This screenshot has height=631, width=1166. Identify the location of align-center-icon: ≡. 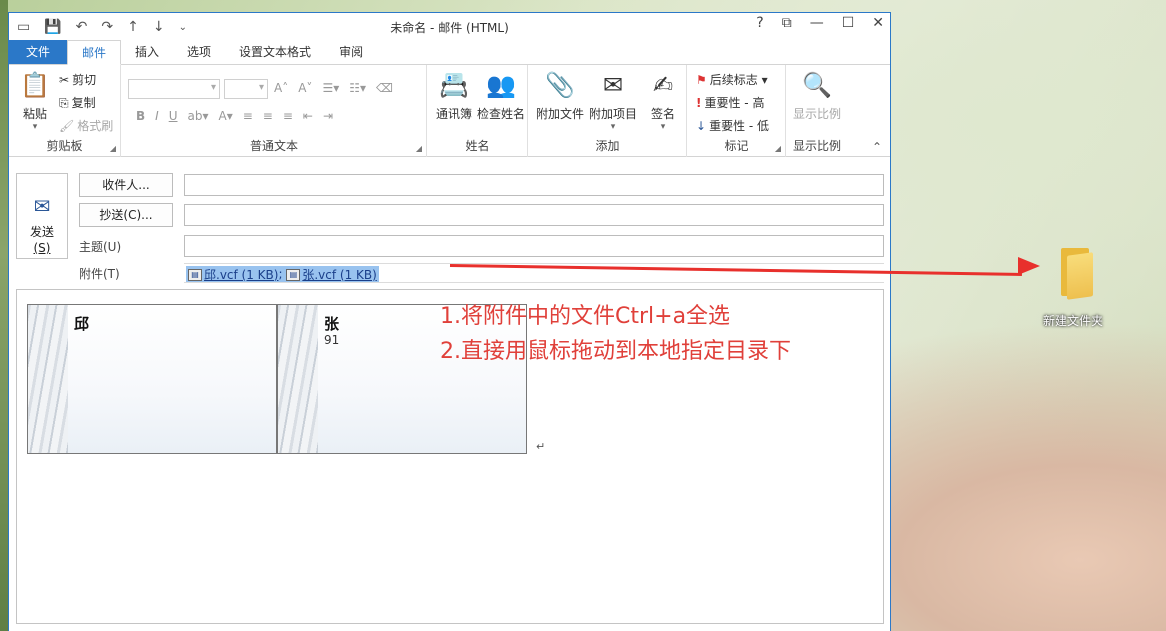
(268, 116).